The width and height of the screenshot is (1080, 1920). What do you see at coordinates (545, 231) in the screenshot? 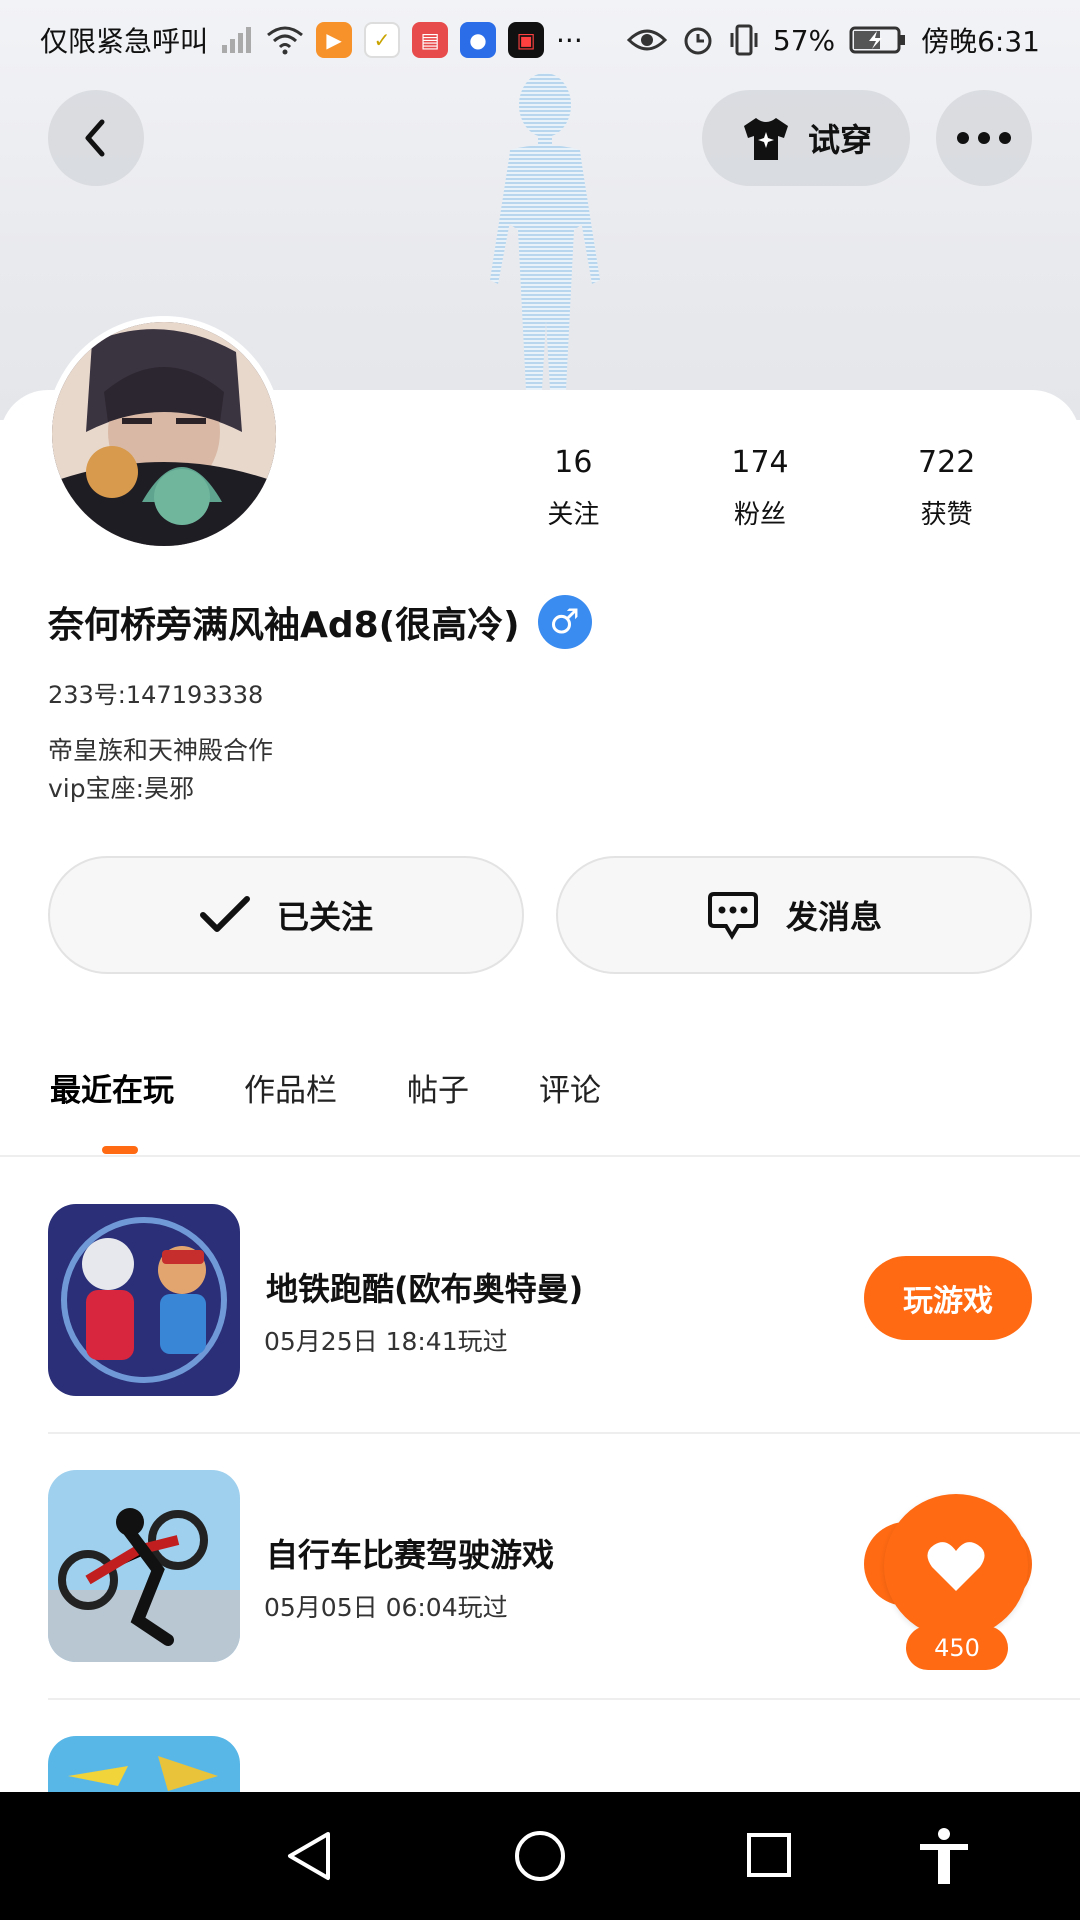
I see `avatar-hologram` at bounding box center [545, 231].